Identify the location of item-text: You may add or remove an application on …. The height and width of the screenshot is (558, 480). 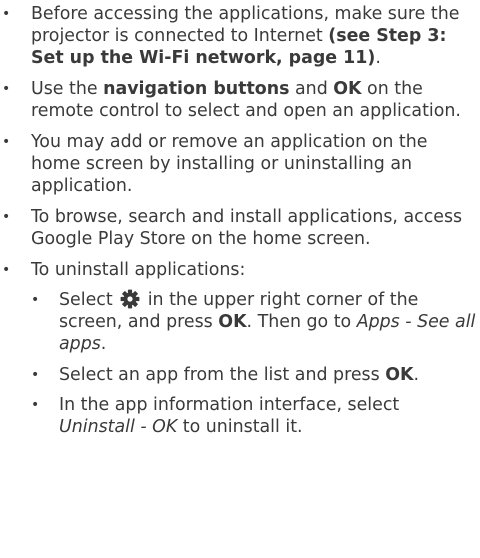
(229, 164).